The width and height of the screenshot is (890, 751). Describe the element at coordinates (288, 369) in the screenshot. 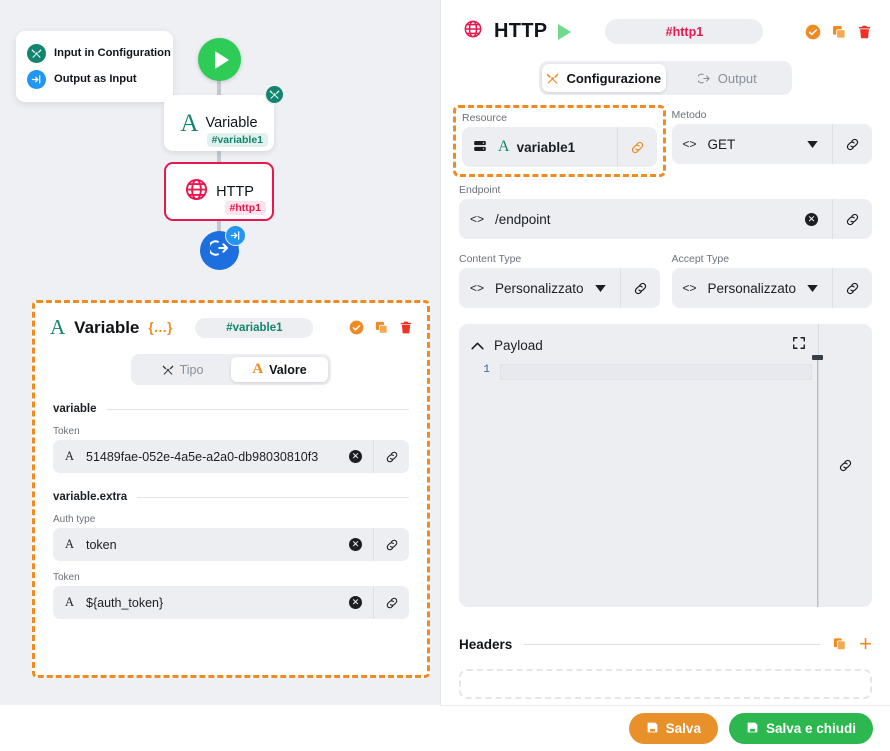

I see `tab-valore-label: Valore` at that location.